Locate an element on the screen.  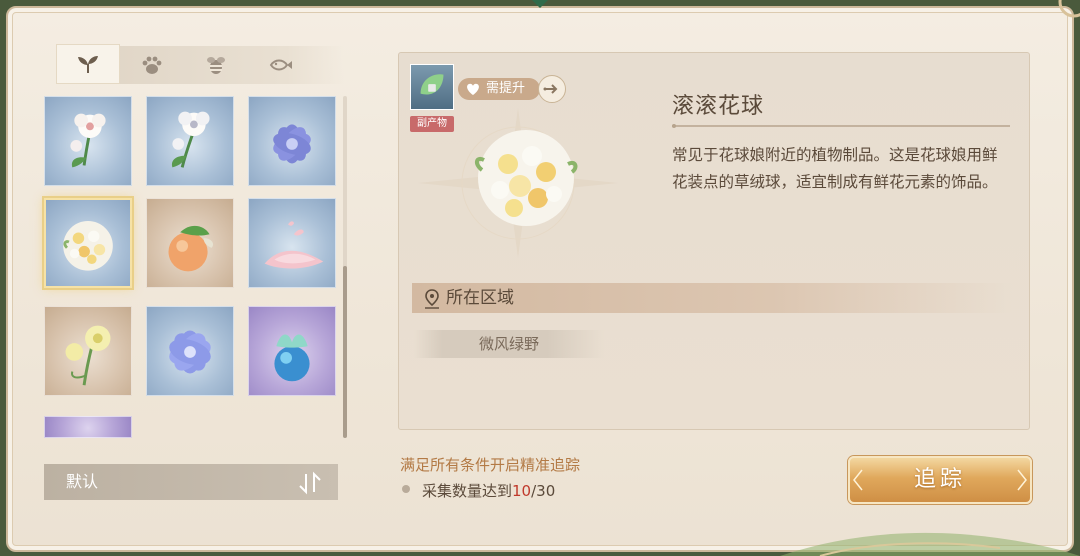
tab-fish is located at coordinates (280, 65).